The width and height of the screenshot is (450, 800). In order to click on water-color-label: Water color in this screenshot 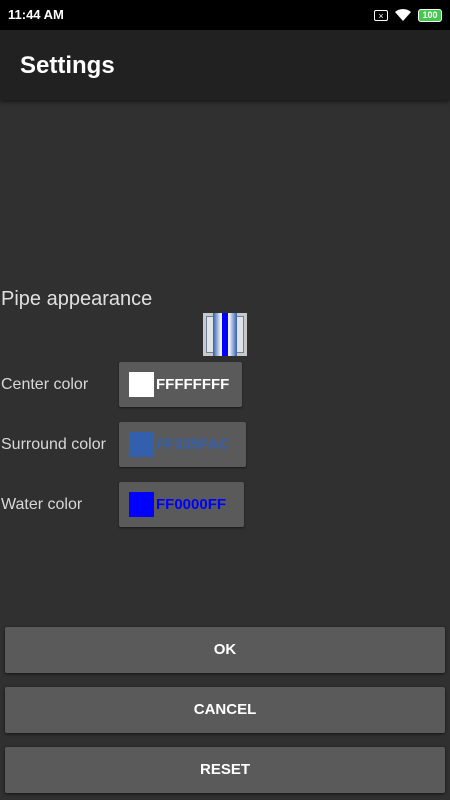, I will do `click(42, 504)`.